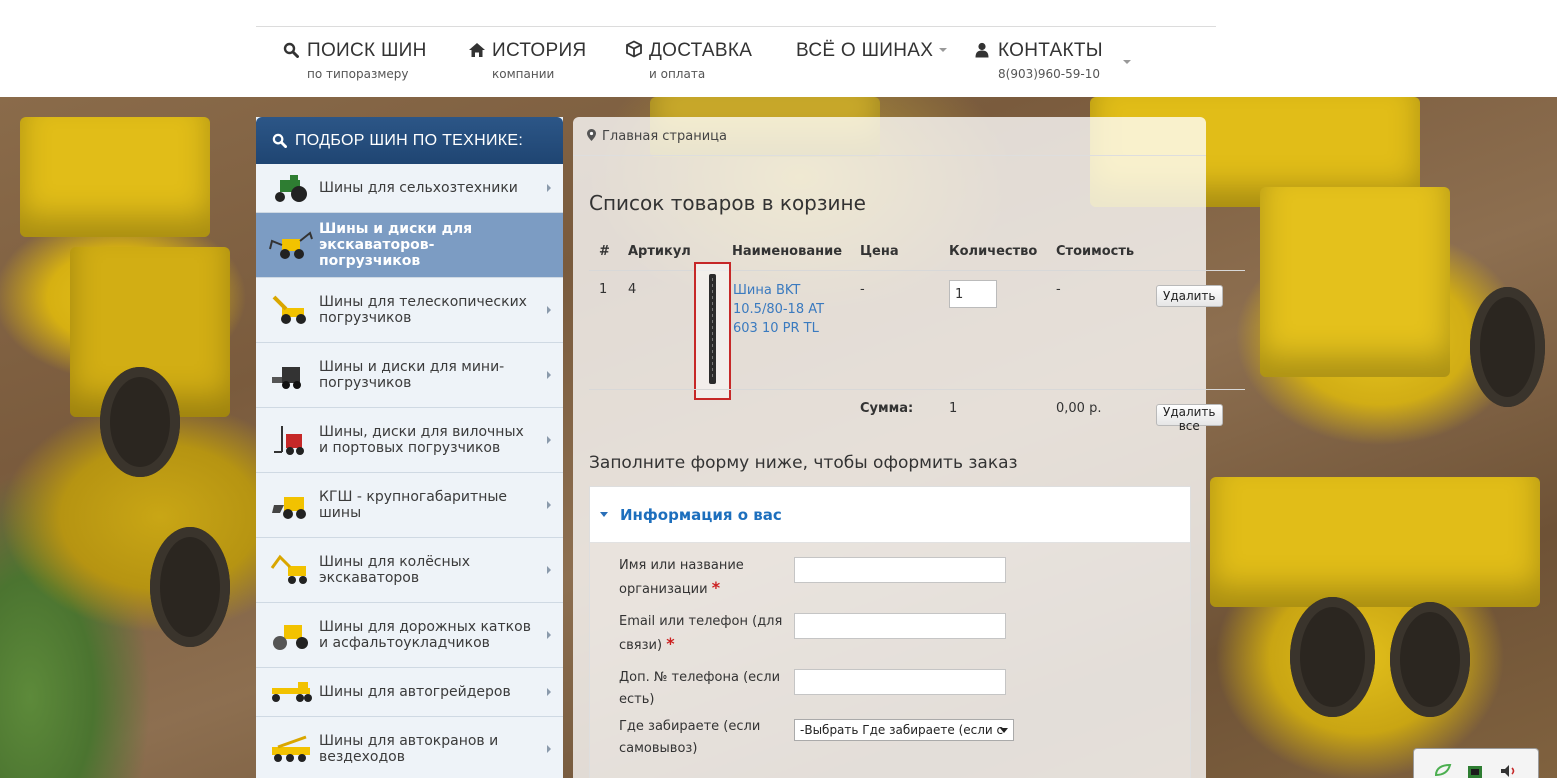  Describe the element at coordinates (632, 289) in the screenshot. I see `row-sku: 4` at that location.